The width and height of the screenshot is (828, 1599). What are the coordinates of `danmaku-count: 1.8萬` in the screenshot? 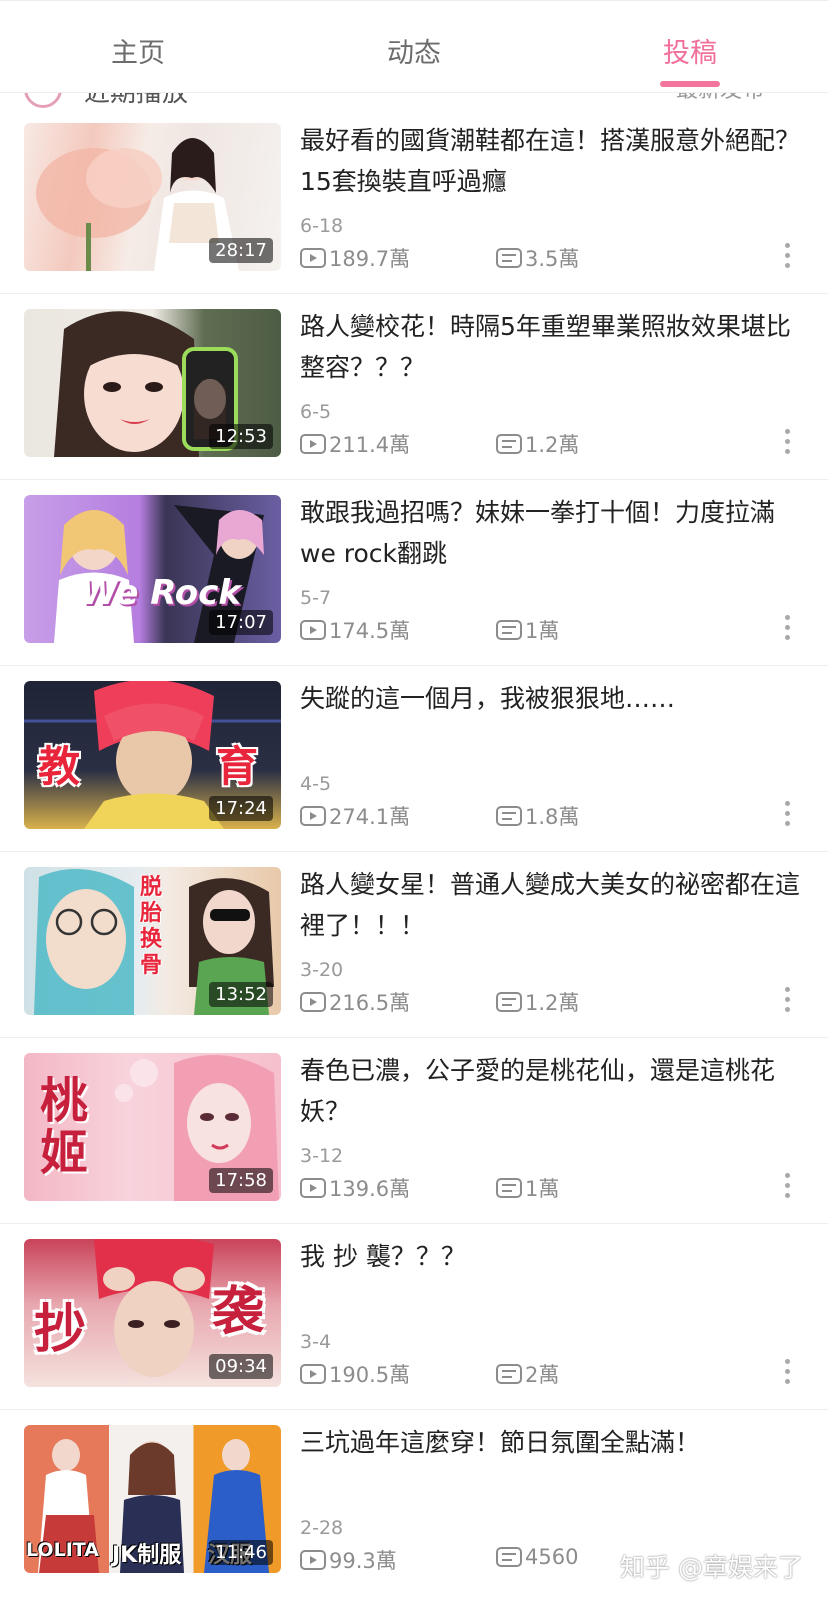 It's located at (537, 816).